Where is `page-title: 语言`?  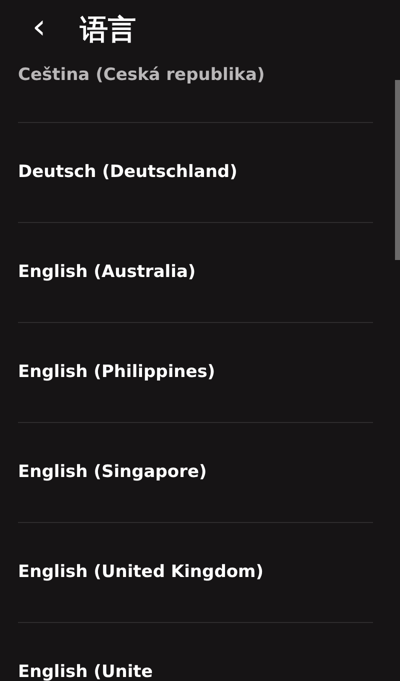 page-title: 语言 is located at coordinates (108, 30).